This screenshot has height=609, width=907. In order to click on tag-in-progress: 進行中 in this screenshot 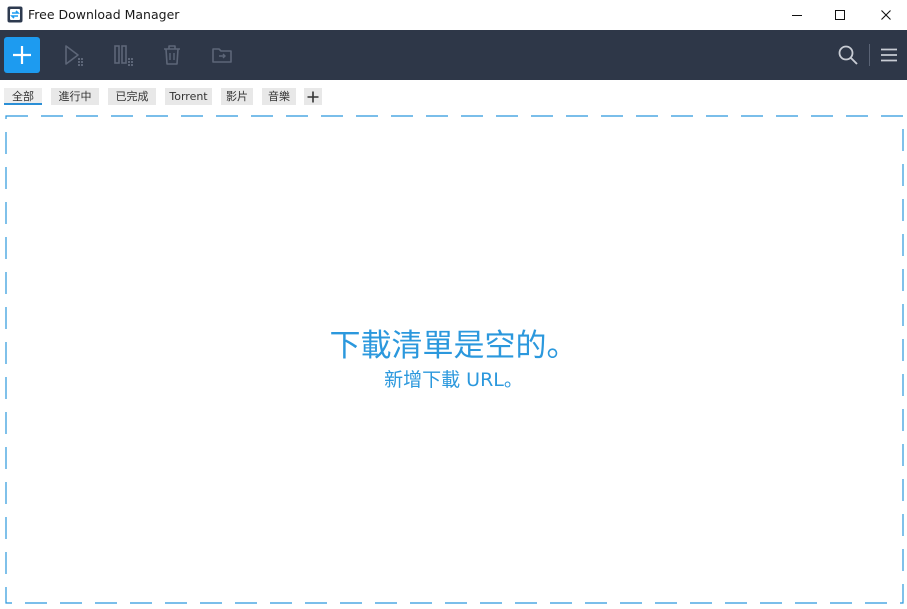, I will do `click(75, 96)`.